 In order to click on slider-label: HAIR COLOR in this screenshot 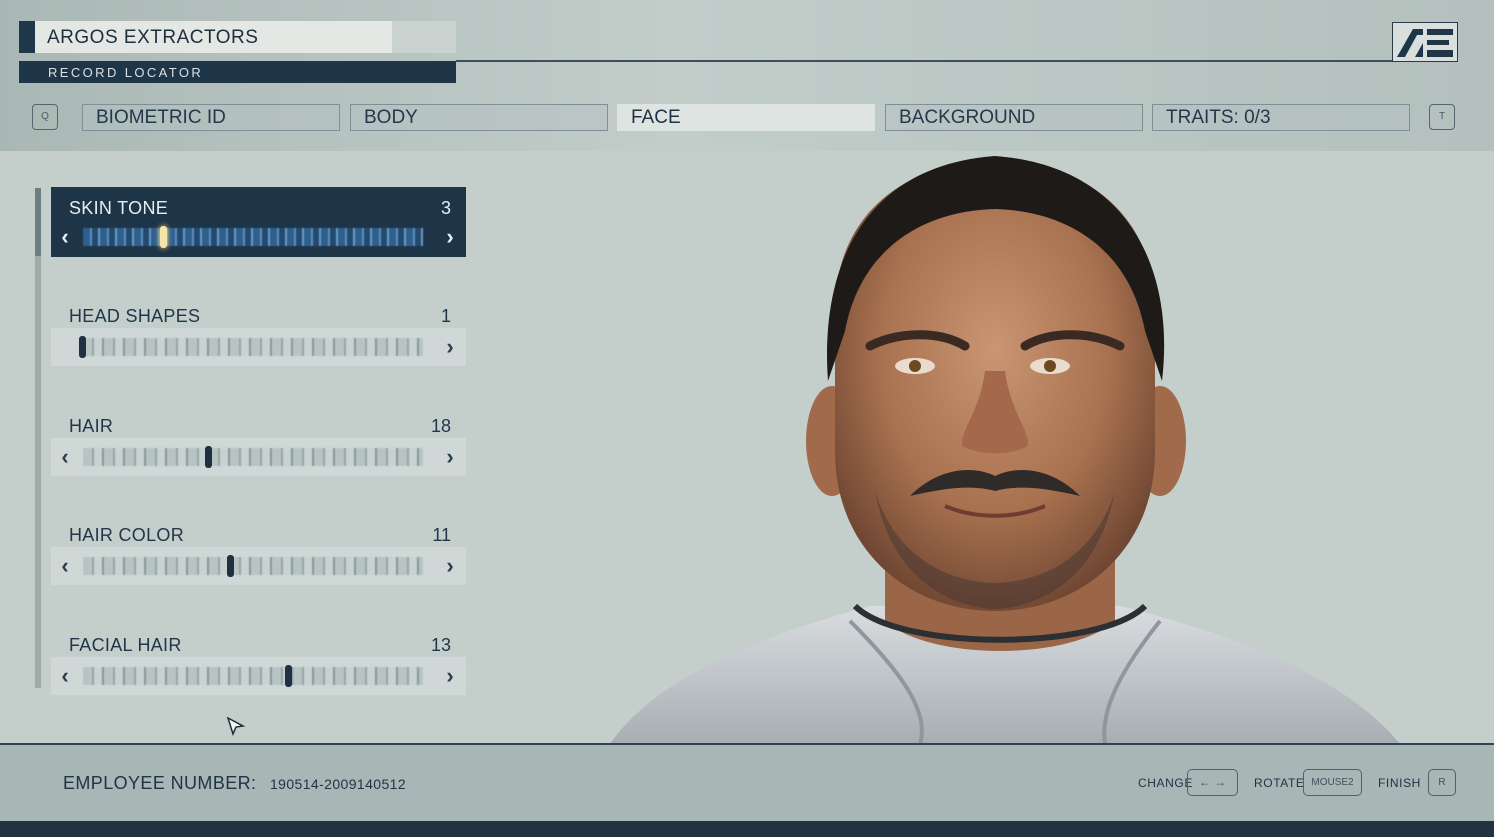, I will do `click(127, 535)`.